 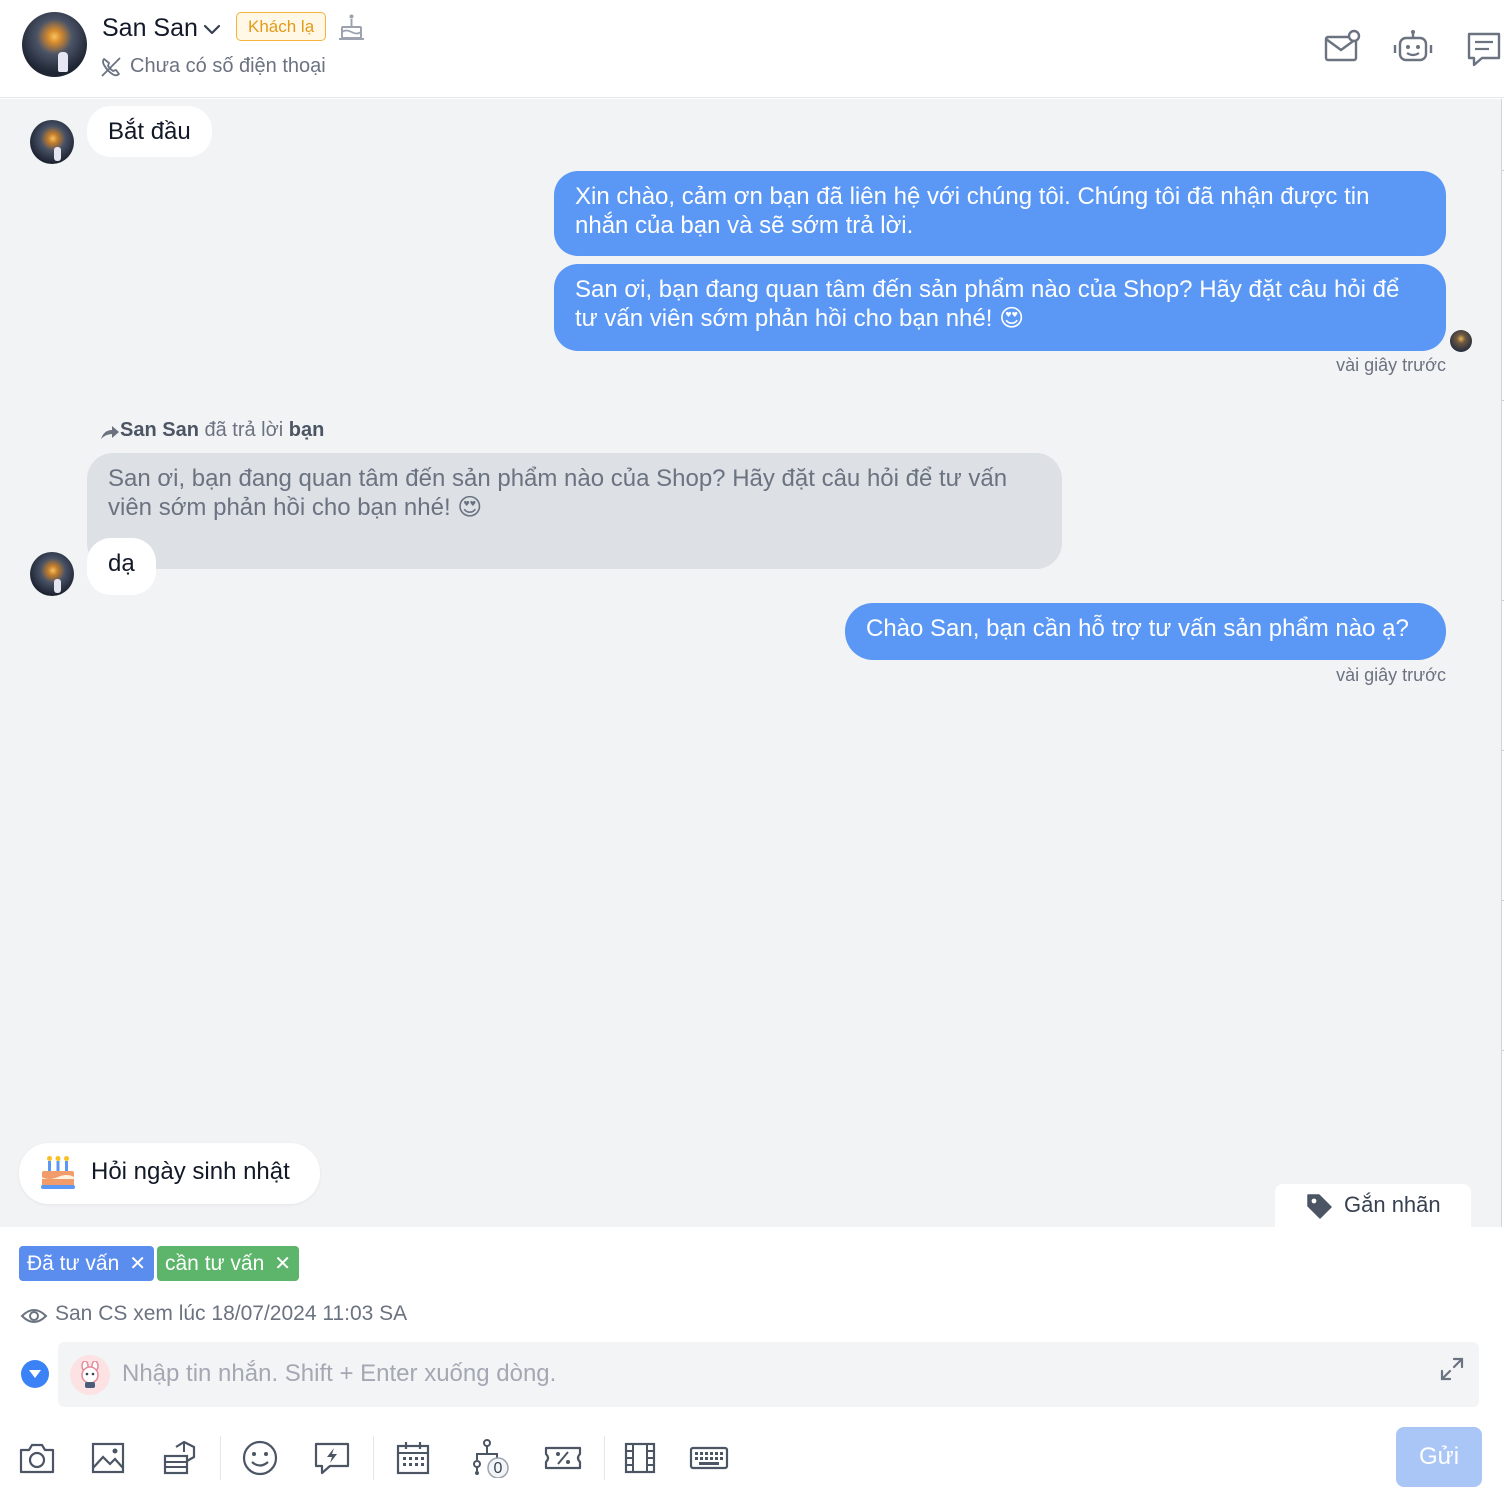 I want to click on label-text: Đã tư vấn, so click(x=73, y=1263).